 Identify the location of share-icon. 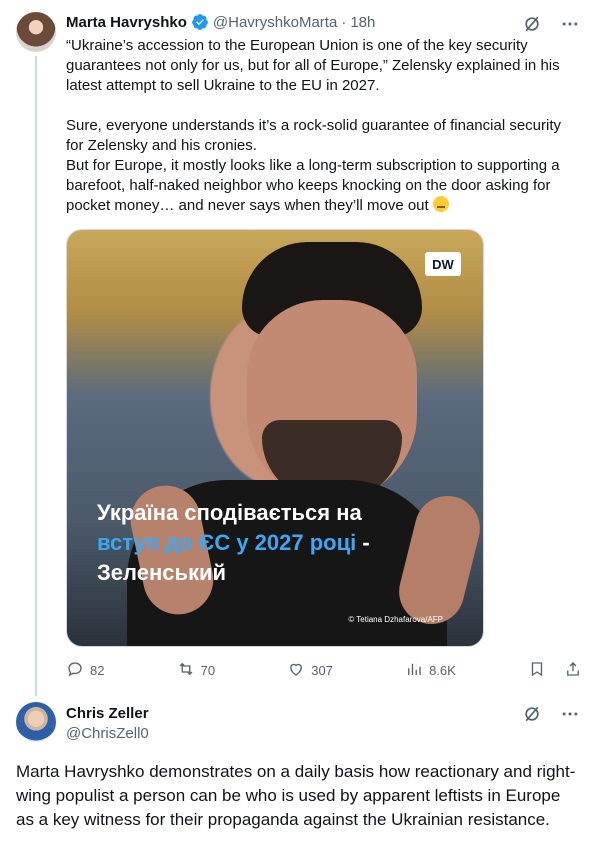
(573, 670).